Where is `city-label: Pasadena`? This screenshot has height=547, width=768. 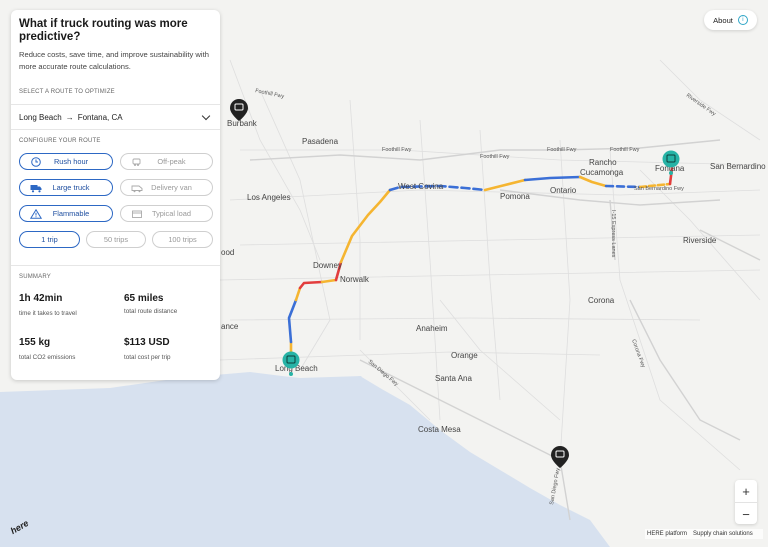
city-label: Pasadena is located at coordinates (320, 141).